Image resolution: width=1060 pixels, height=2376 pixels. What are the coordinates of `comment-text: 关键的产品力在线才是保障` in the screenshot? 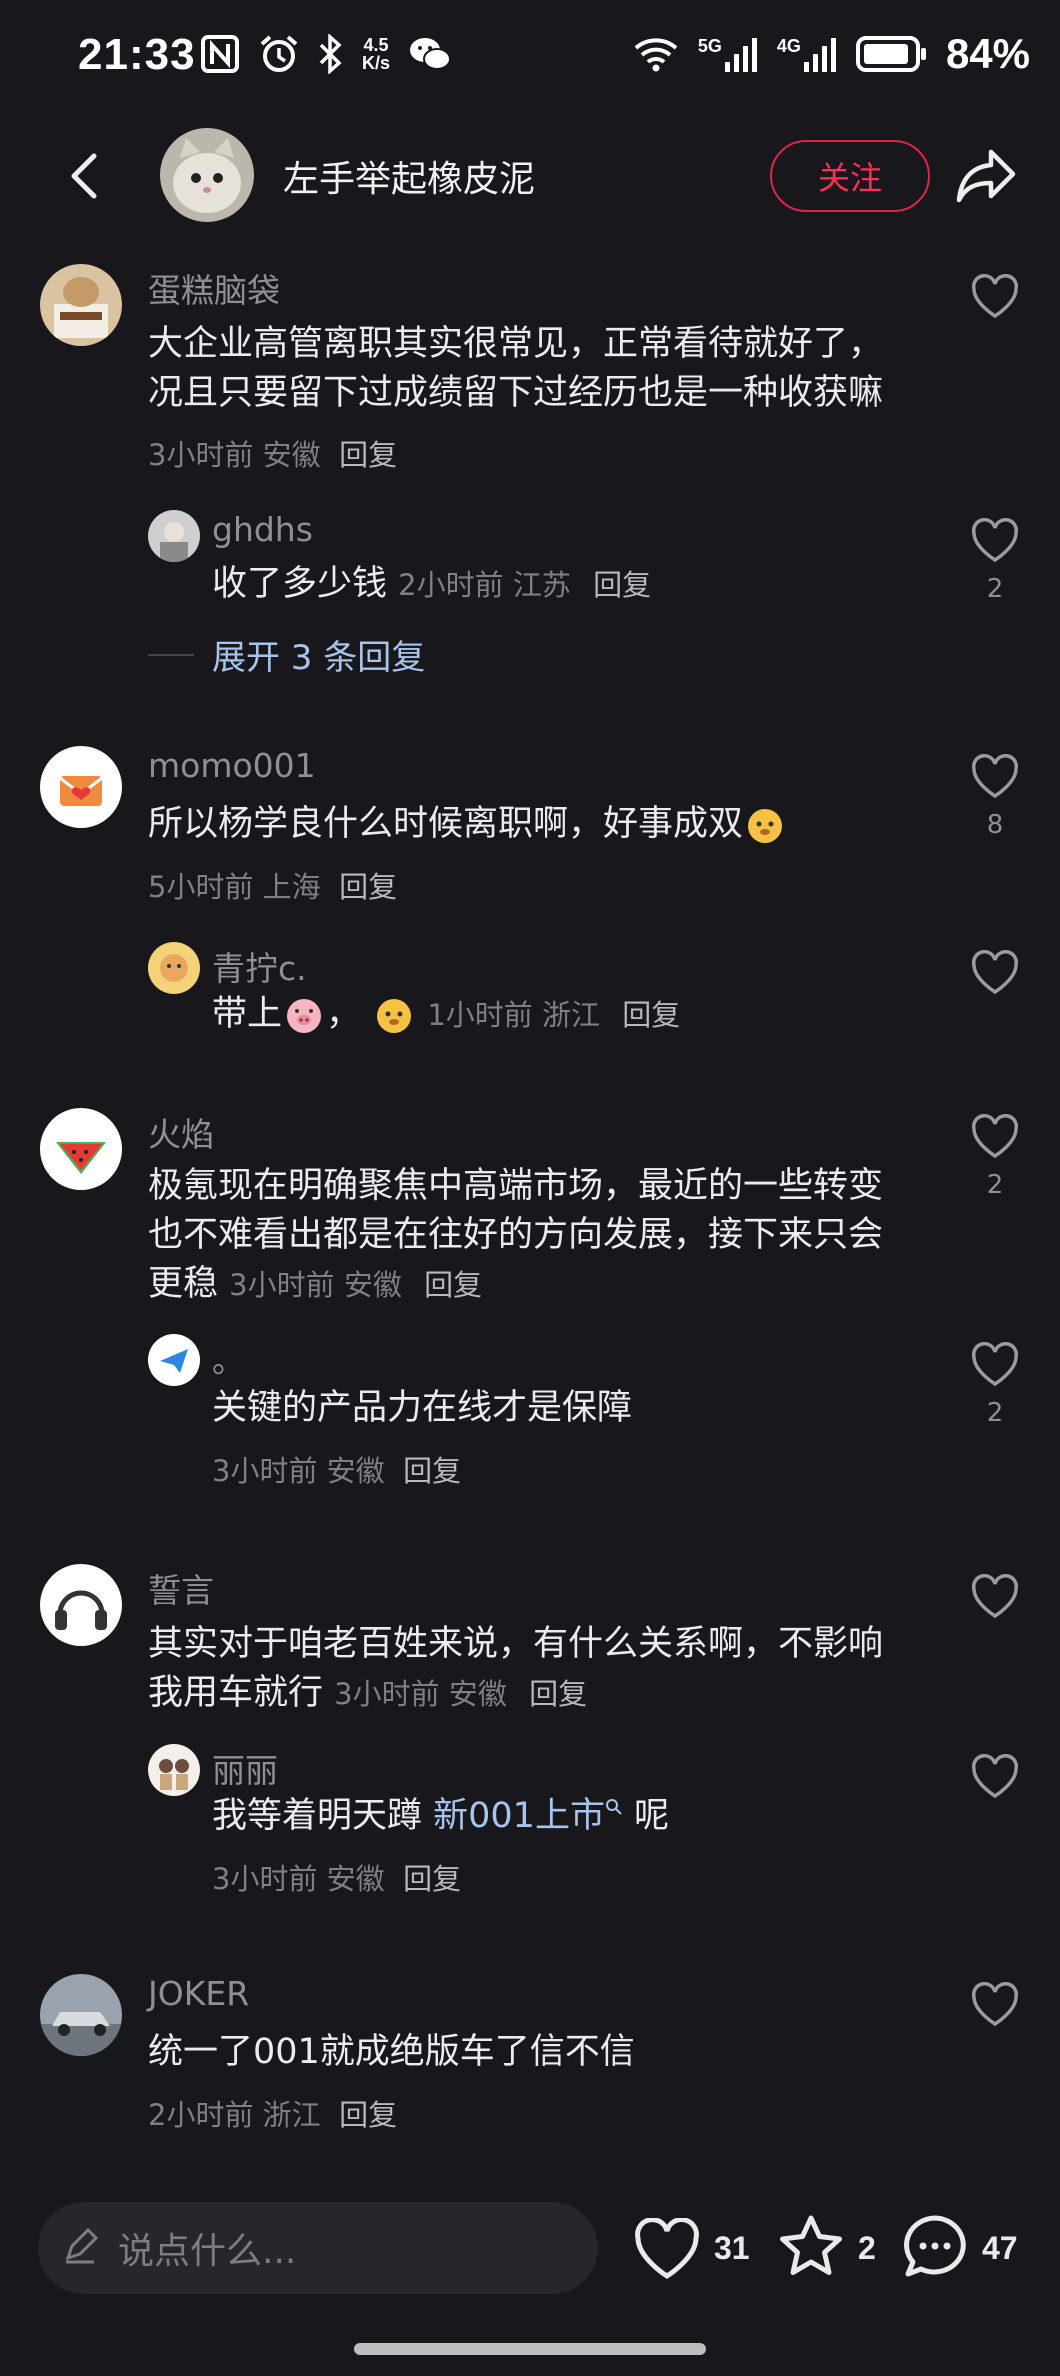 It's located at (422, 1408).